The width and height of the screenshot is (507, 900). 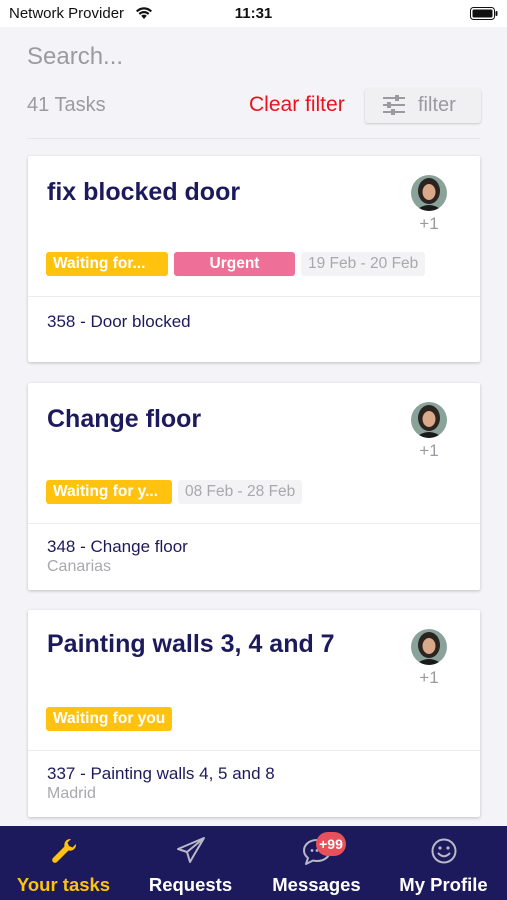 I want to click on task-toolbar: 41 Tasks Clear filter filter, so click(x=254, y=106).